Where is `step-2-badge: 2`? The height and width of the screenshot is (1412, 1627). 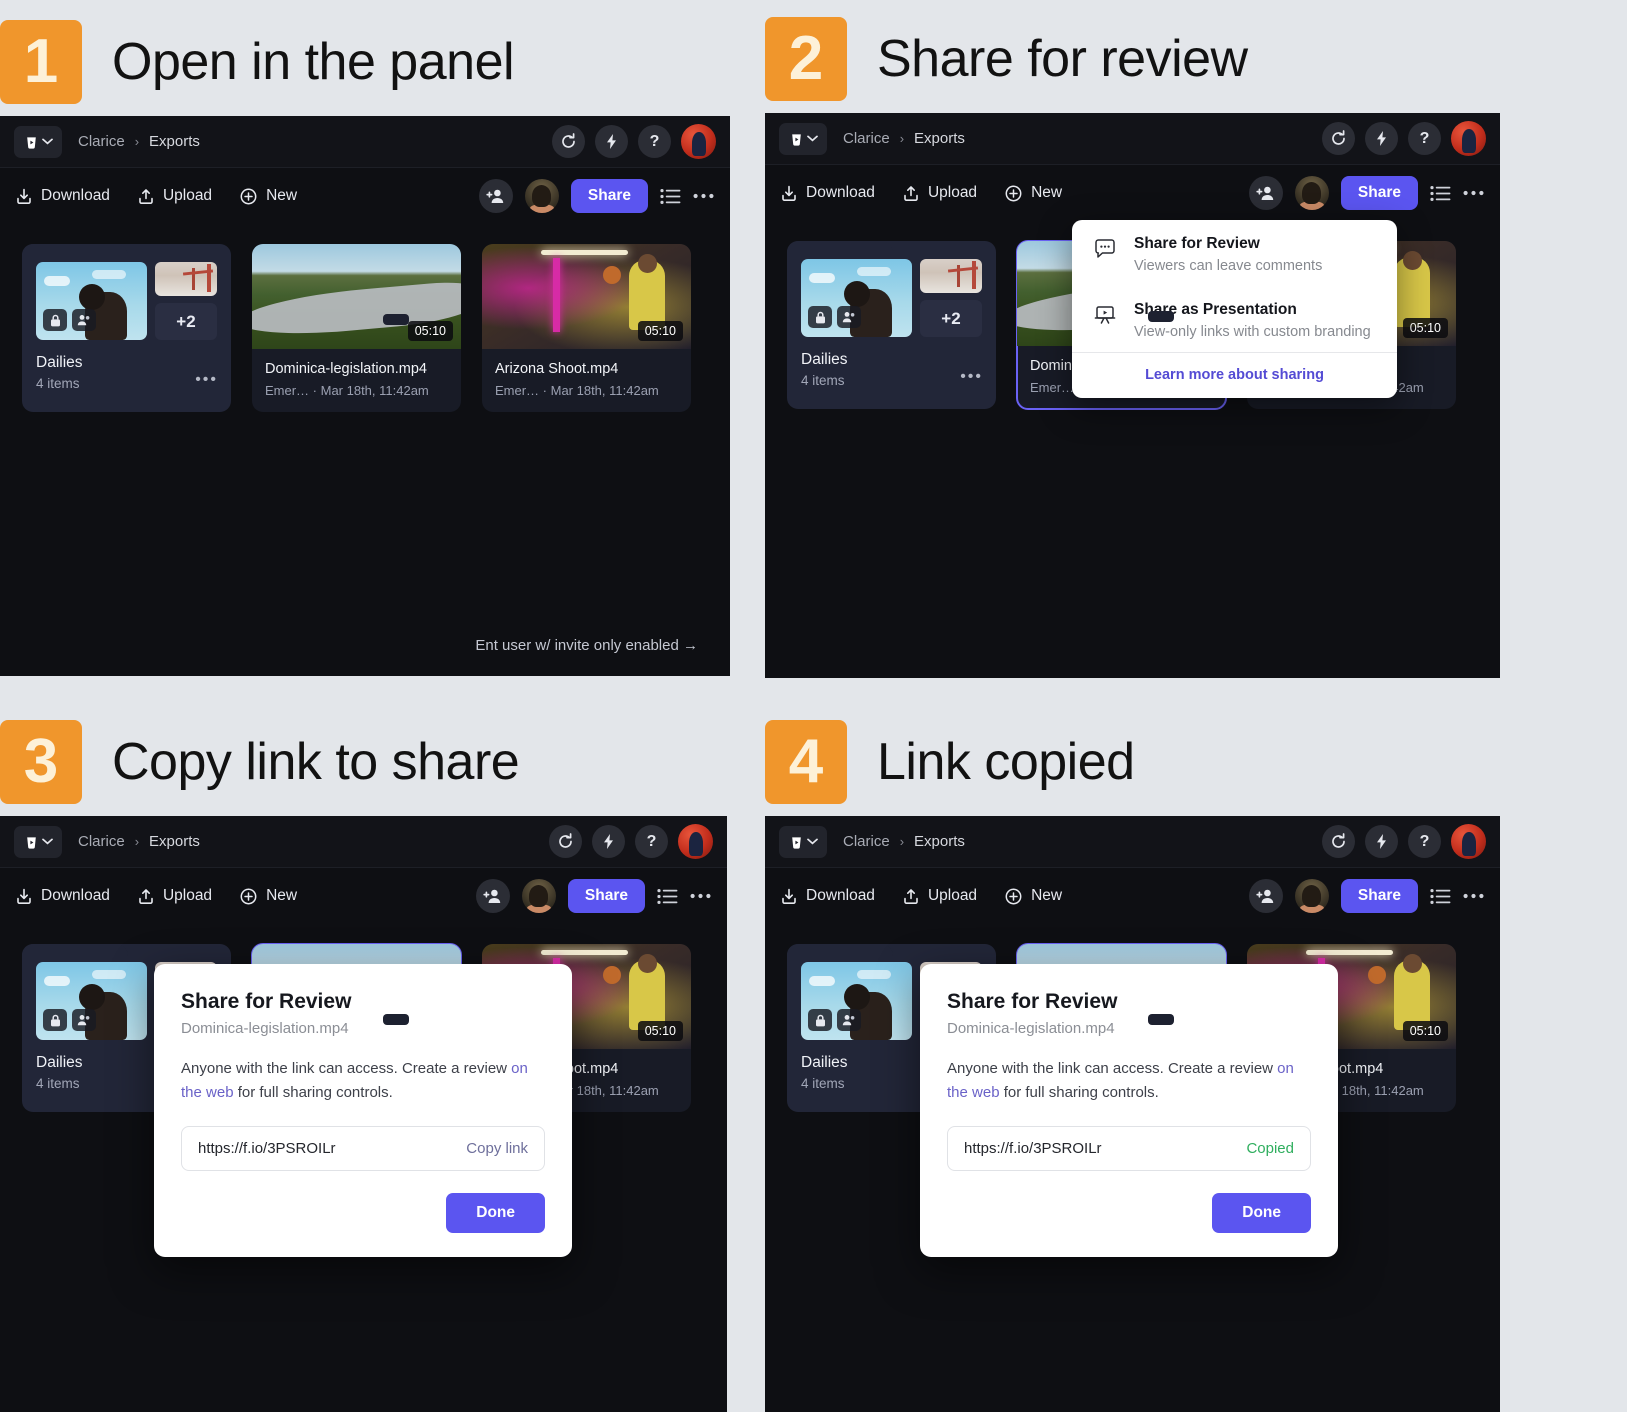 step-2-badge: 2 is located at coordinates (806, 59).